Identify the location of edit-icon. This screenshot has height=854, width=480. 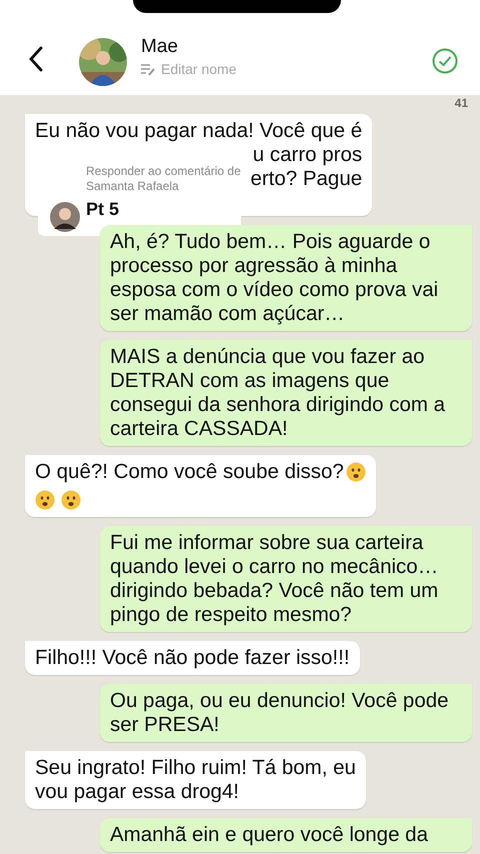
(148, 69).